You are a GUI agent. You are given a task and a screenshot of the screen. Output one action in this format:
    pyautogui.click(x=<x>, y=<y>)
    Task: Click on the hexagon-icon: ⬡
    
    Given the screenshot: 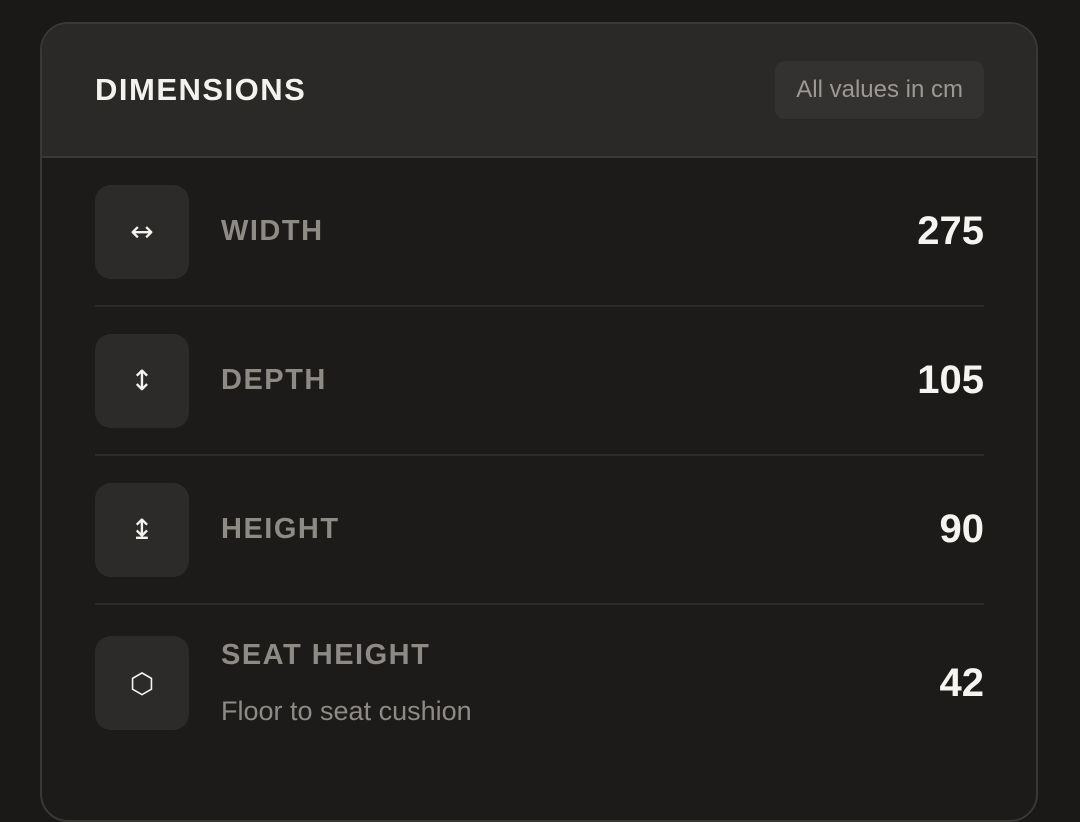 What is the action you would take?
    pyautogui.click(x=142, y=683)
    